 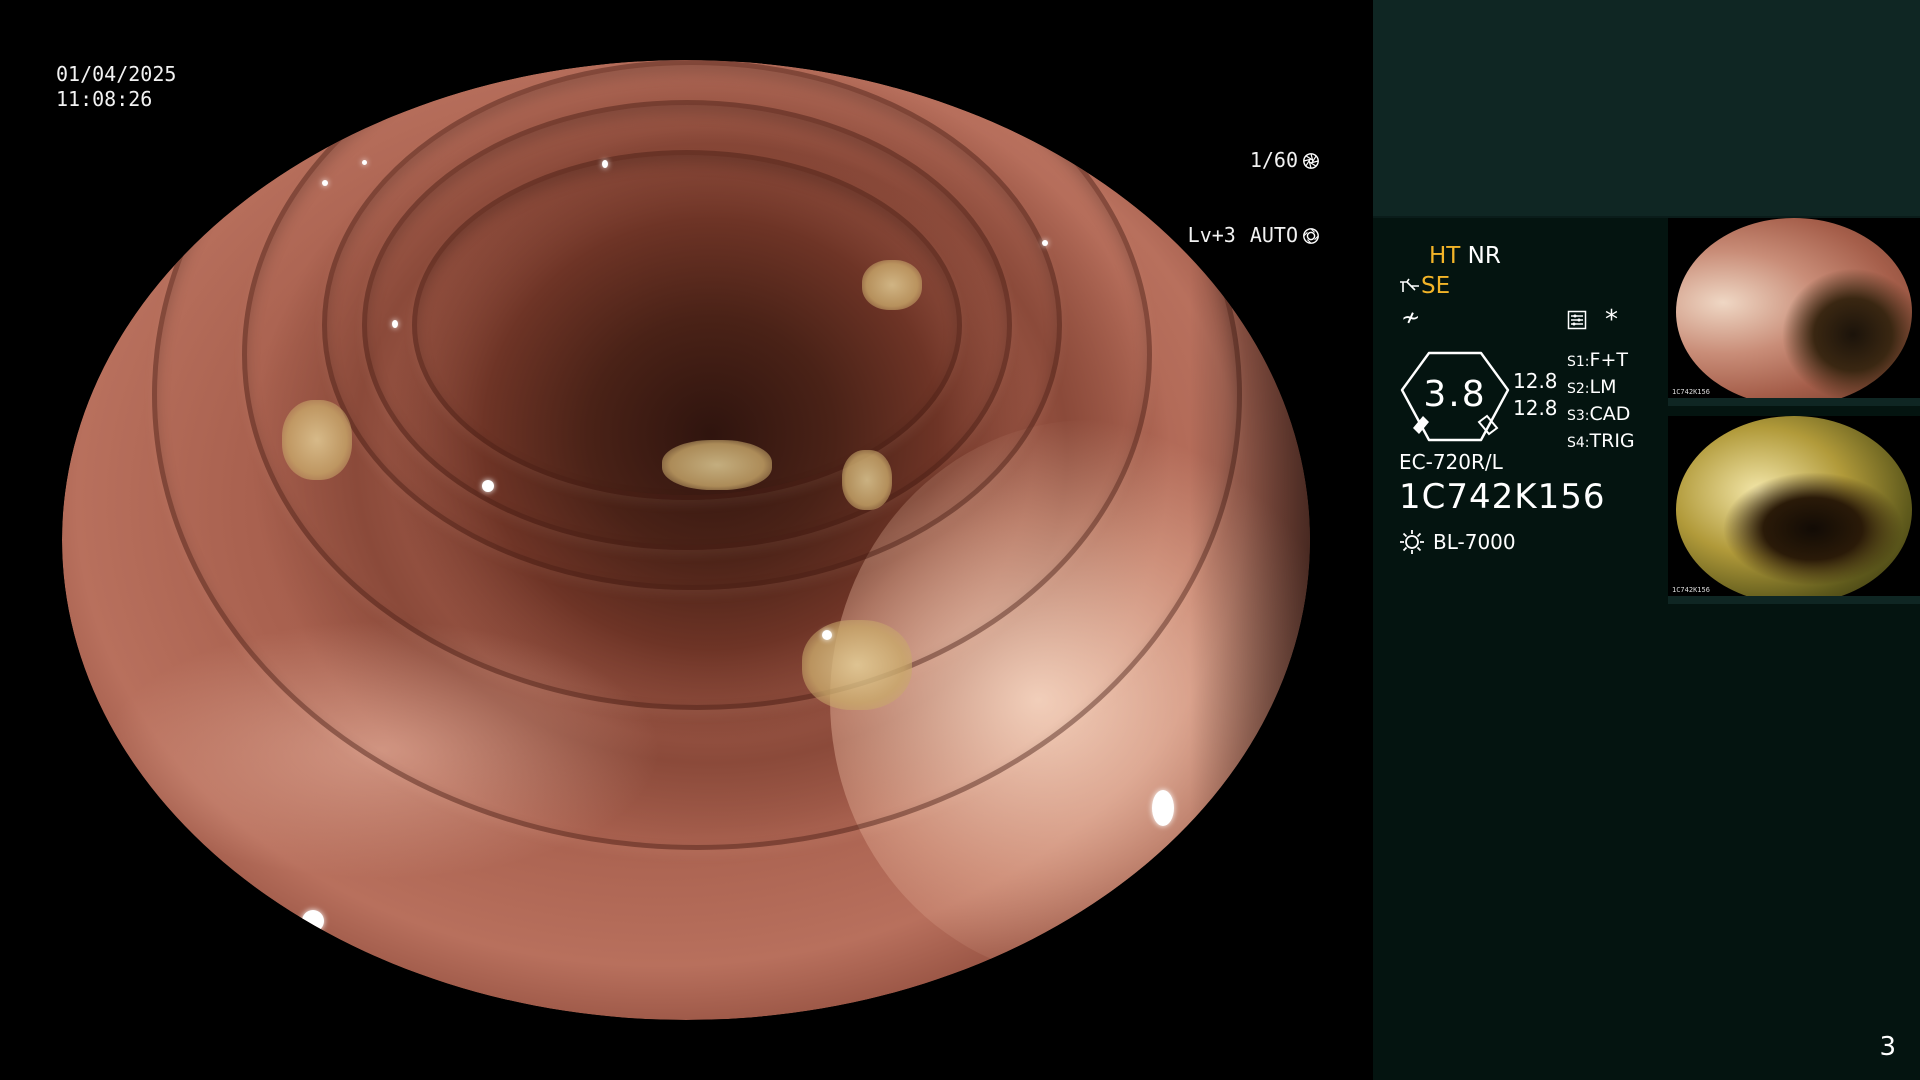 I want to click on ht-label: HT, so click(x=1445, y=256).